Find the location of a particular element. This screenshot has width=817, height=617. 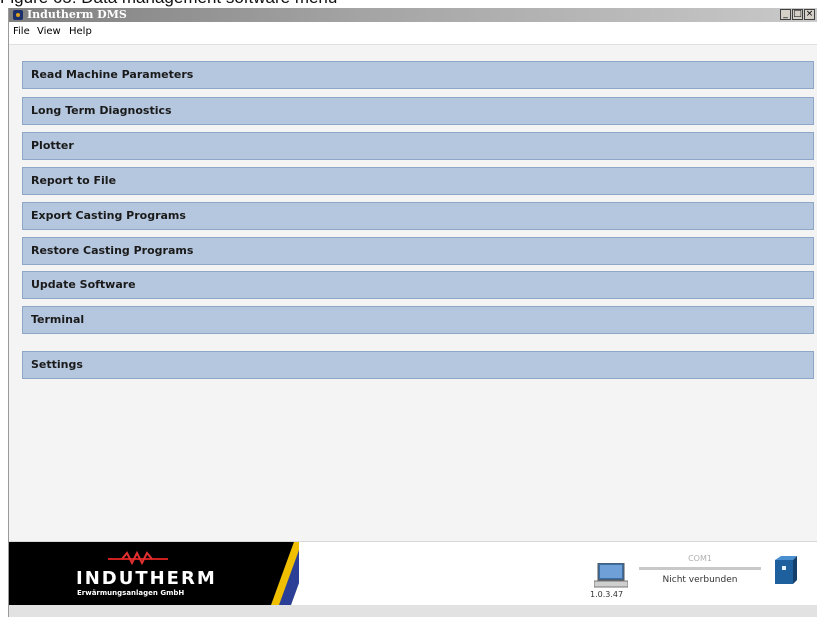

long-term-diagnostics-button: Long Term Diagnostics is located at coordinates (418, 111).